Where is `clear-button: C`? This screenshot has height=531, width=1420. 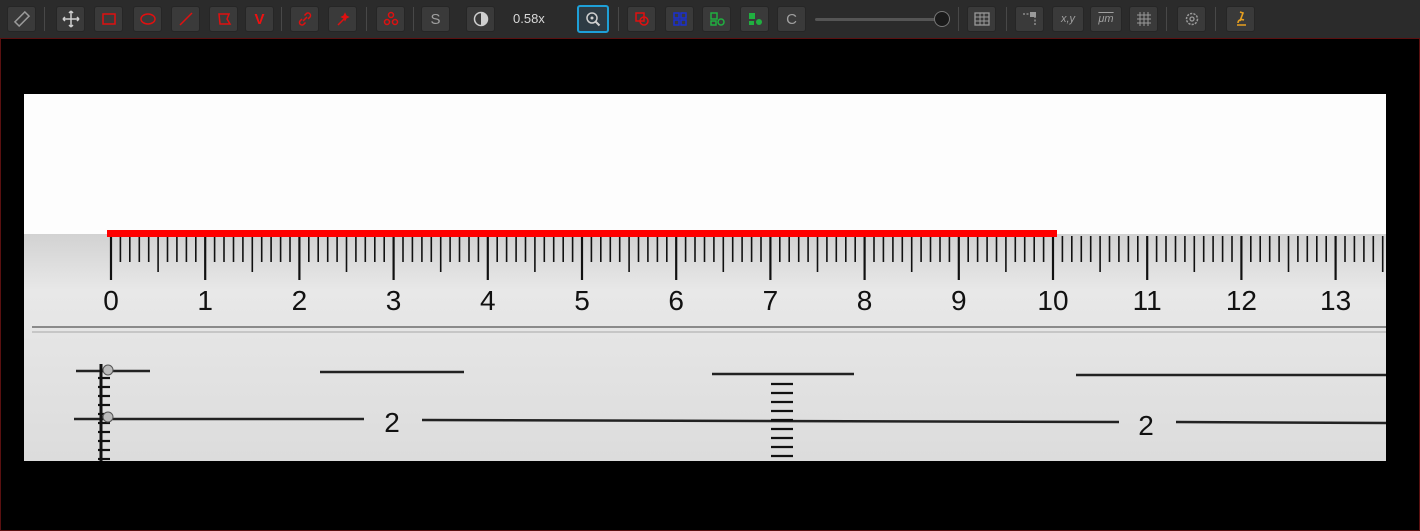
clear-button: C is located at coordinates (791, 19).